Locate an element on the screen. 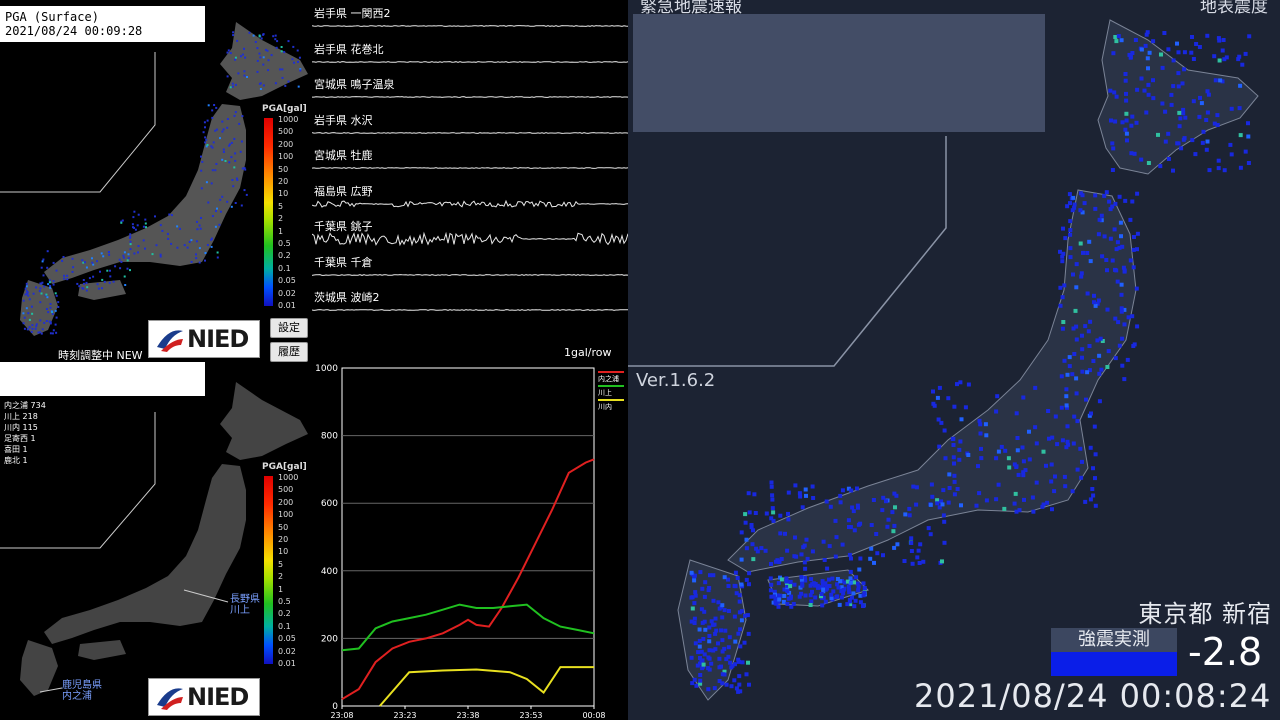  scale-tick: 5 is located at coordinates (281, 206).